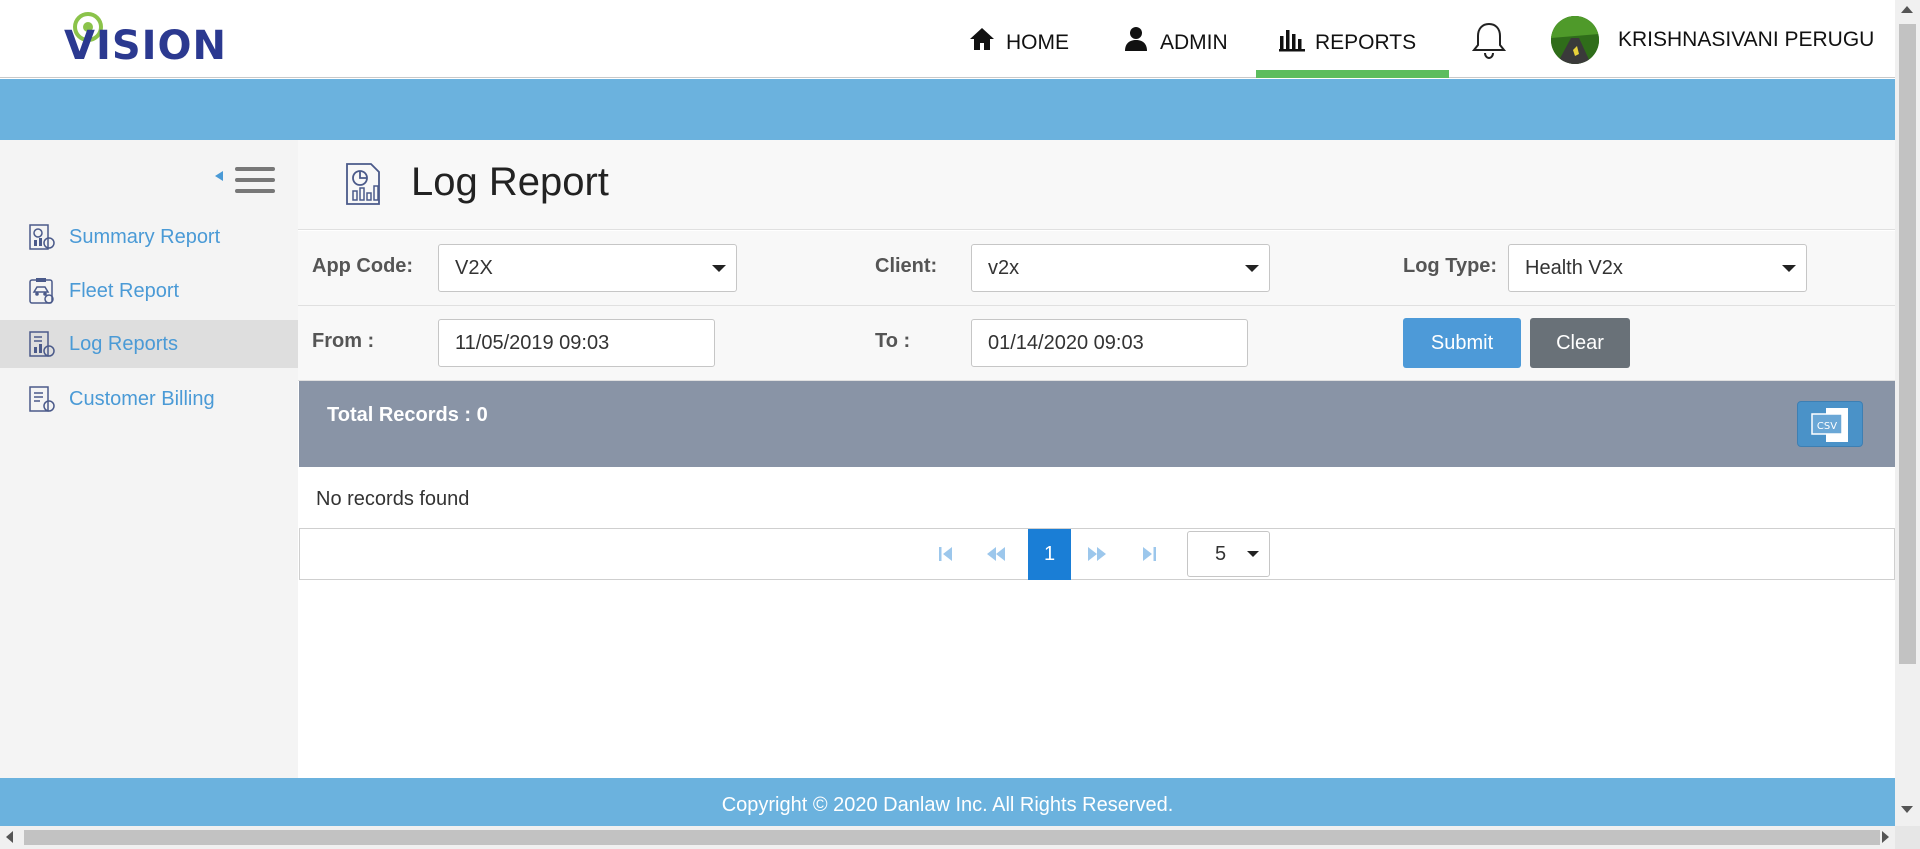  Describe the element at coordinates (1907, 9) in the screenshot. I see `scroll-up-icon` at that location.